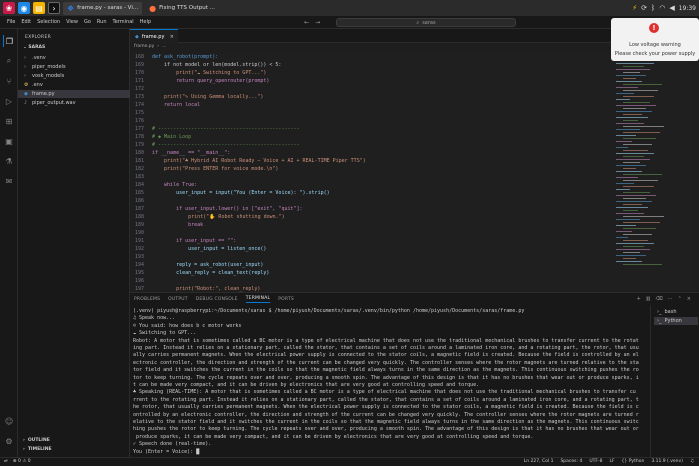 This screenshot has height=466, width=699. I want to click on tab-problems: PROBLEMS, so click(147, 299).